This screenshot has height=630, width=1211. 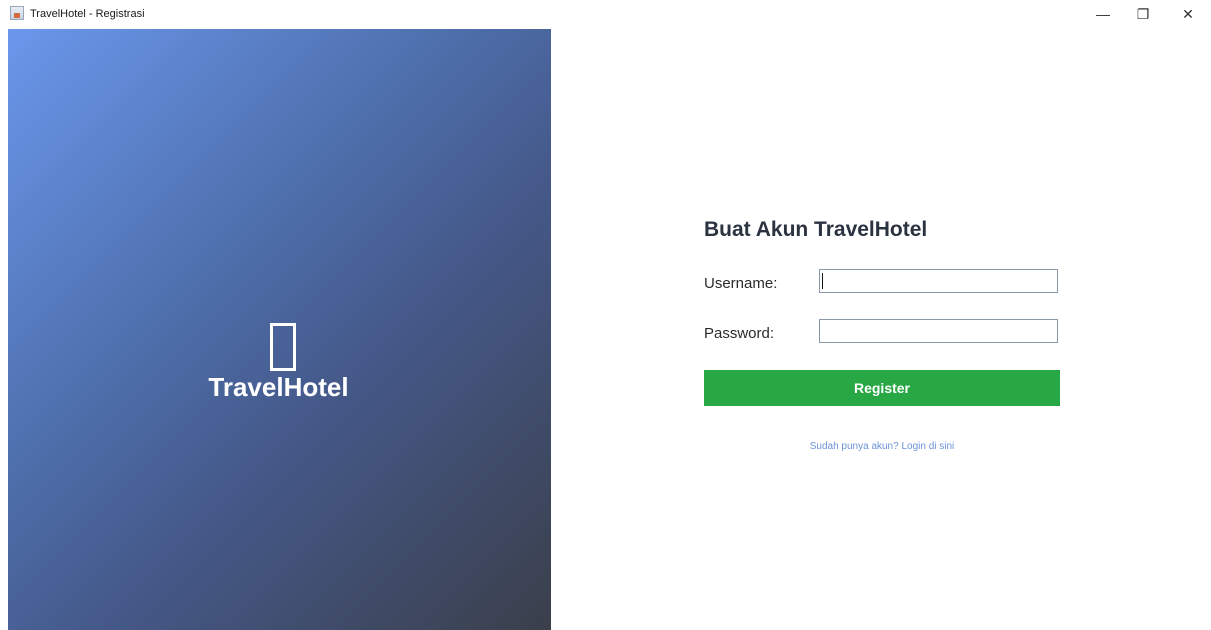 What do you see at coordinates (741, 283) in the screenshot?
I see `username-label: Username:` at bounding box center [741, 283].